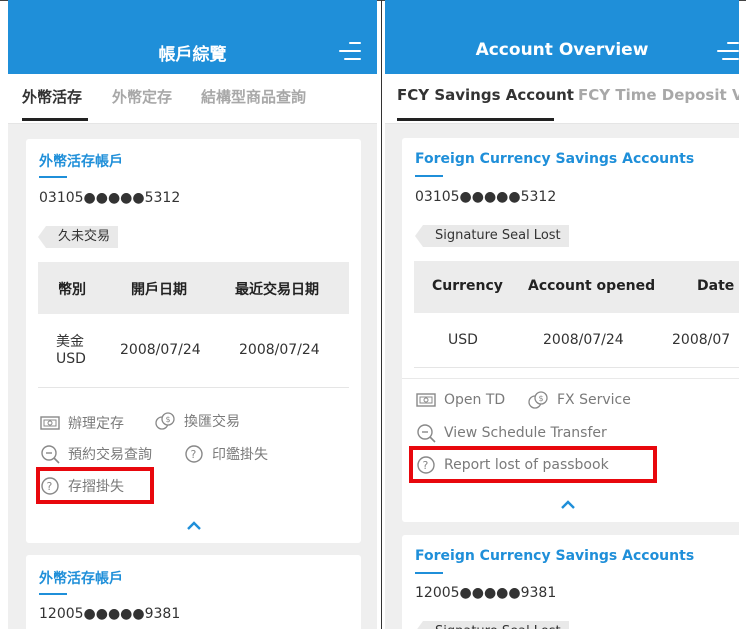  What do you see at coordinates (96, 487) in the screenshot?
I see `report-passbook-lost-label: 存摺掛失` at bounding box center [96, 487].